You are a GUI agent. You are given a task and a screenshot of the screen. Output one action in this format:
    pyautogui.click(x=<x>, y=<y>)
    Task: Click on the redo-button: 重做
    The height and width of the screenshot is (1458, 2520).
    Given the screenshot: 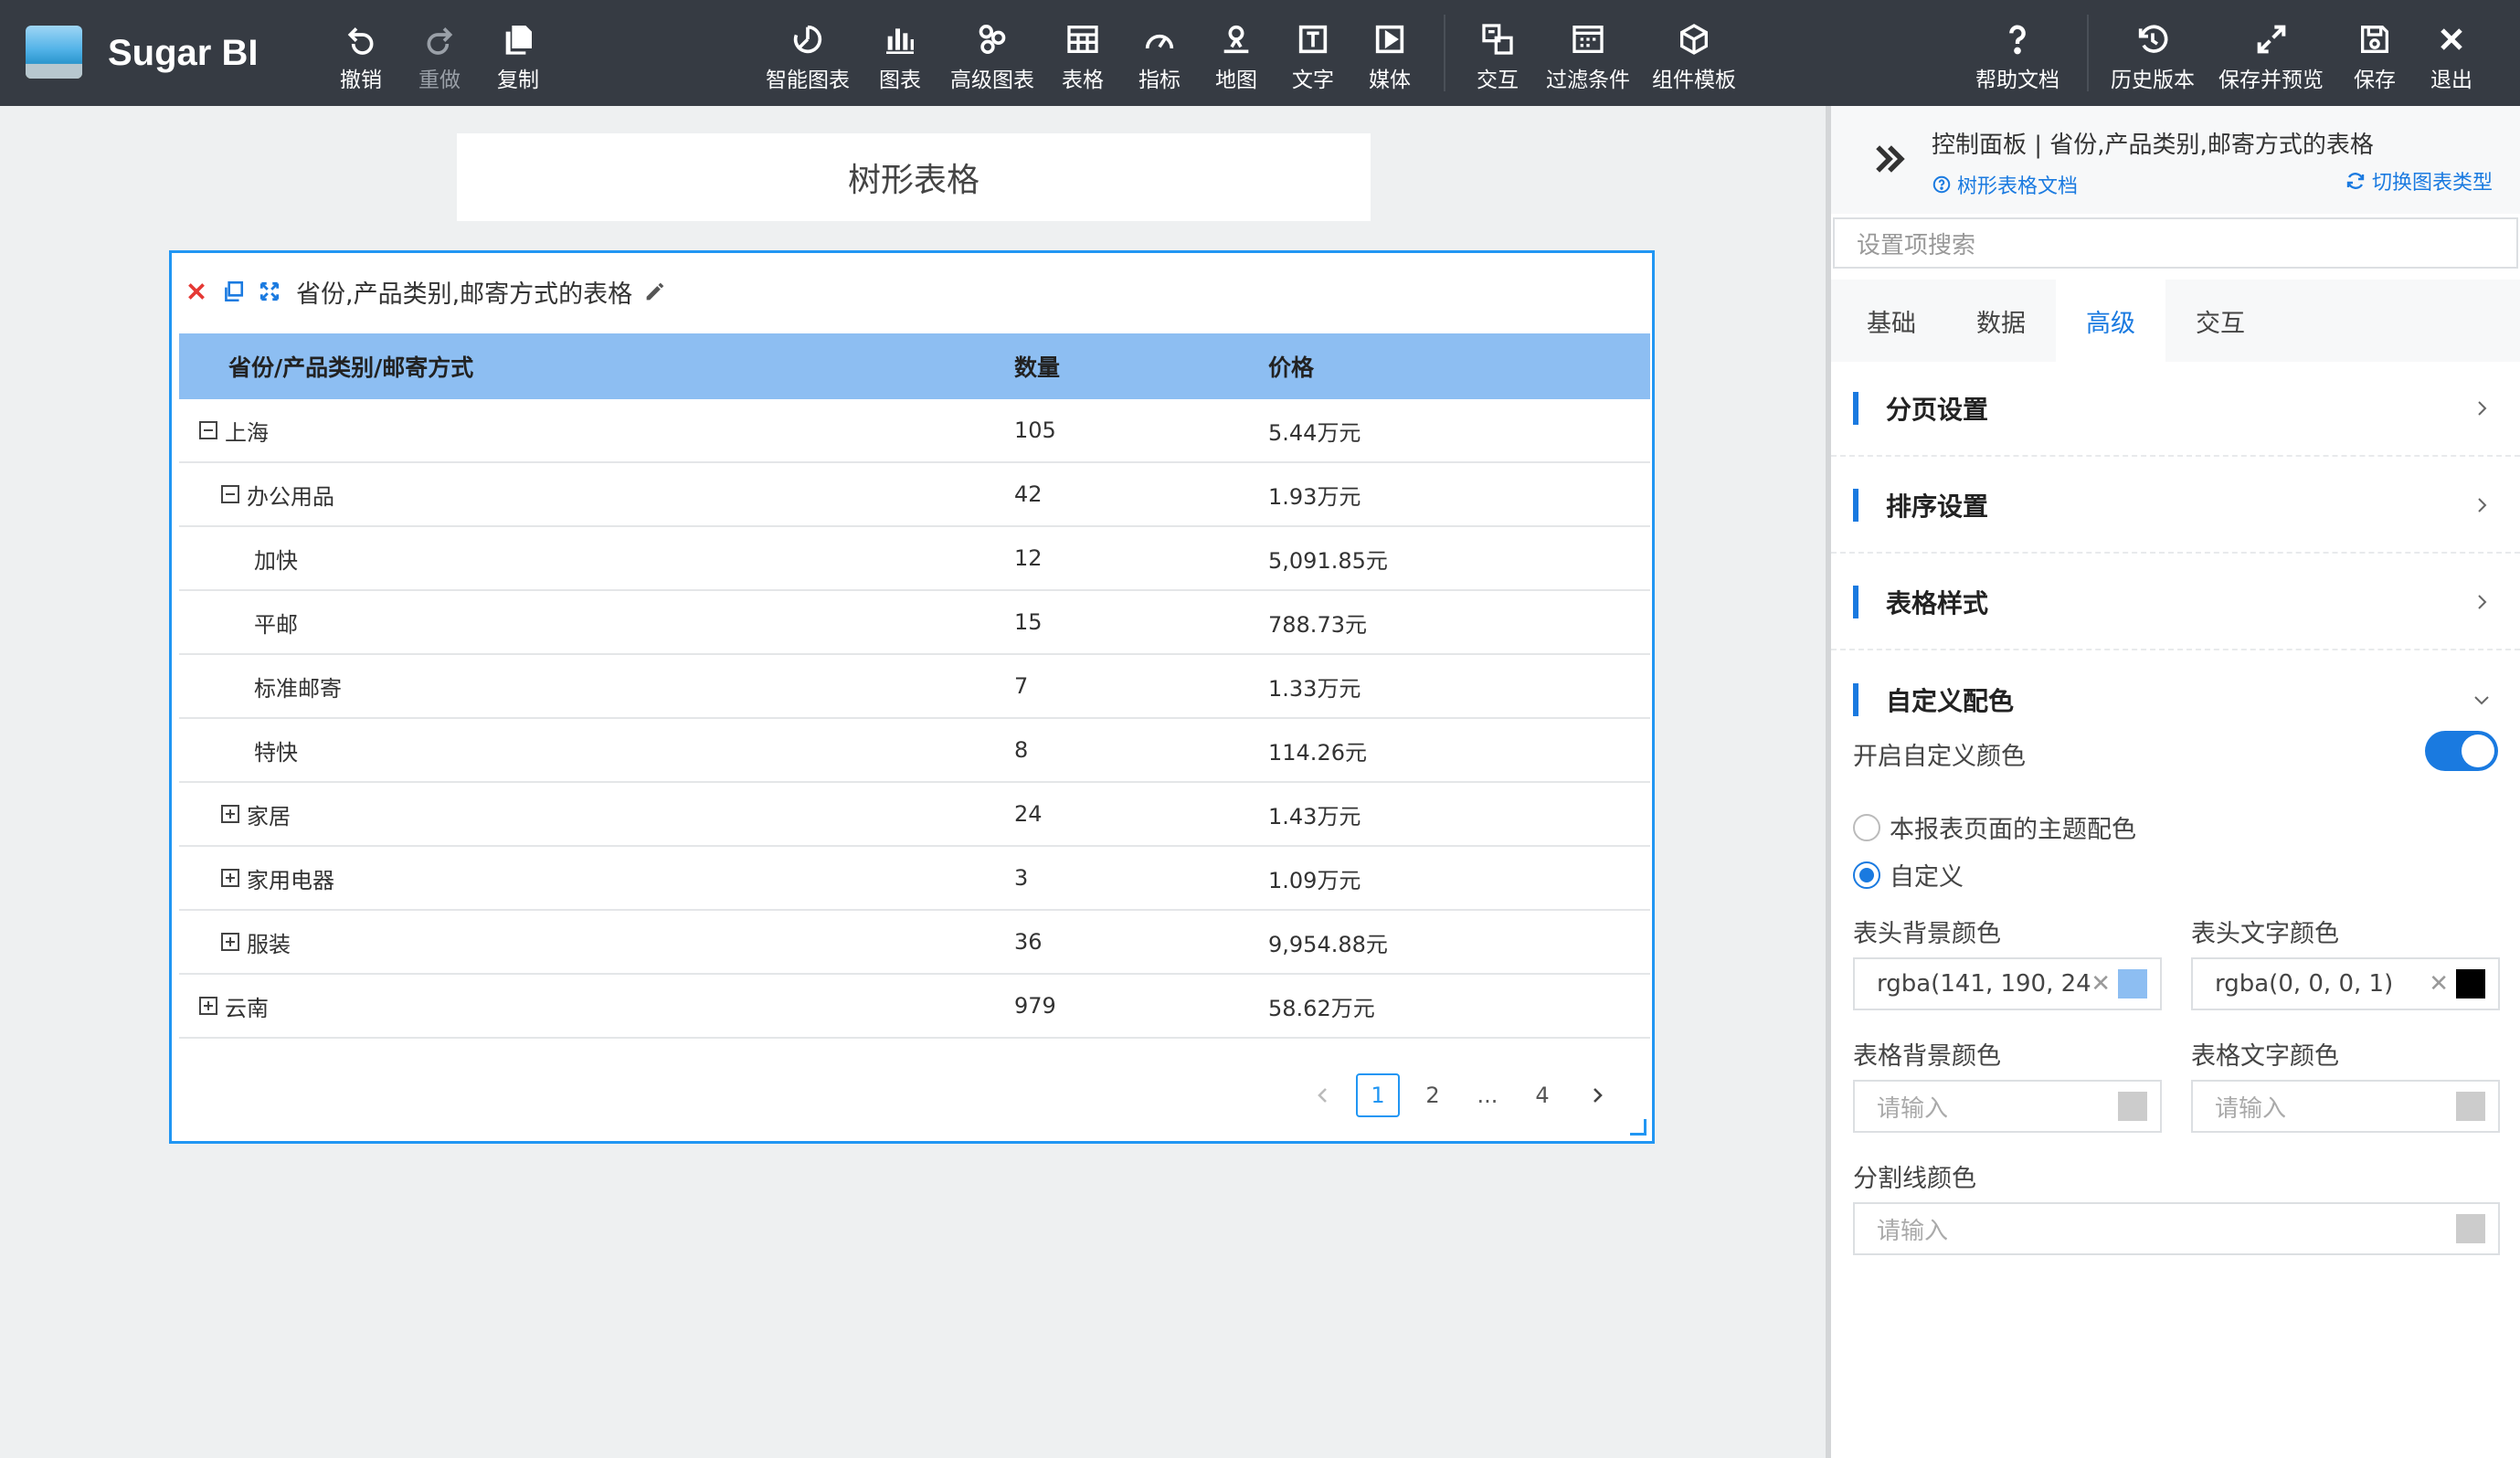 What is the action you would take?
    pyautogui.click(x=439, y=56)
    